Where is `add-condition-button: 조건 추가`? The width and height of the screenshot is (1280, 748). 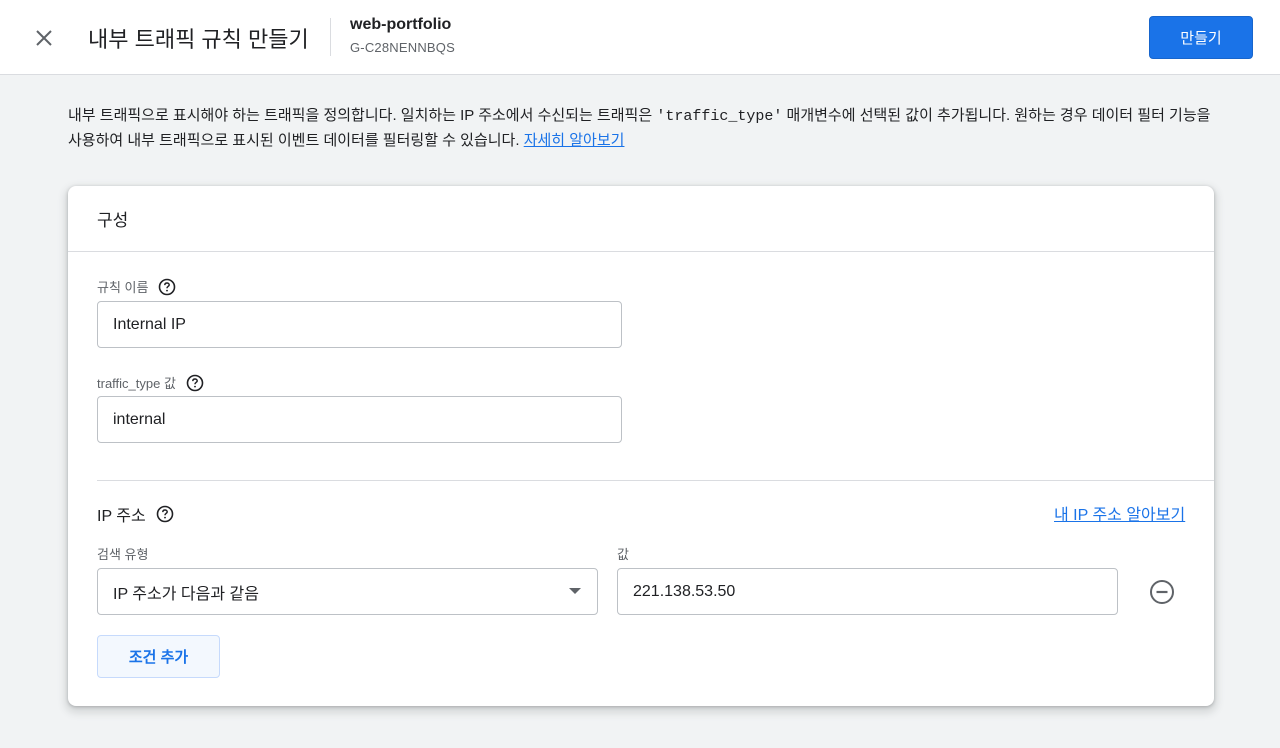
add-condition-button: 조건 추가 is located at coordinates (158, 656).